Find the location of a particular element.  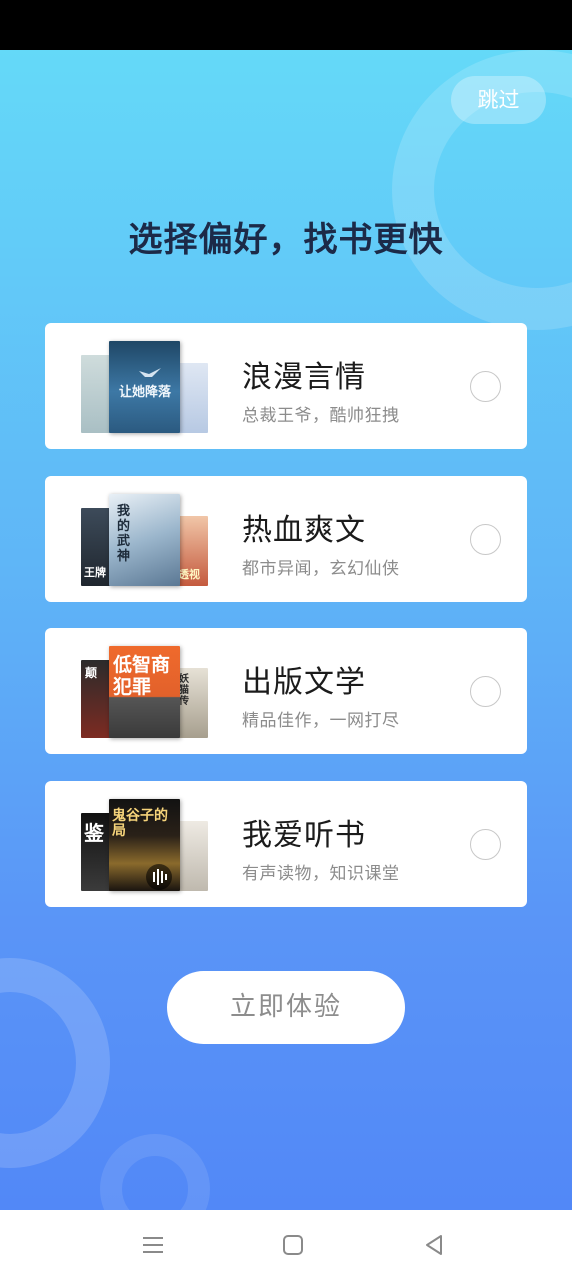

book-cover-title: 我的武神 is located at coordinates (124, 534).